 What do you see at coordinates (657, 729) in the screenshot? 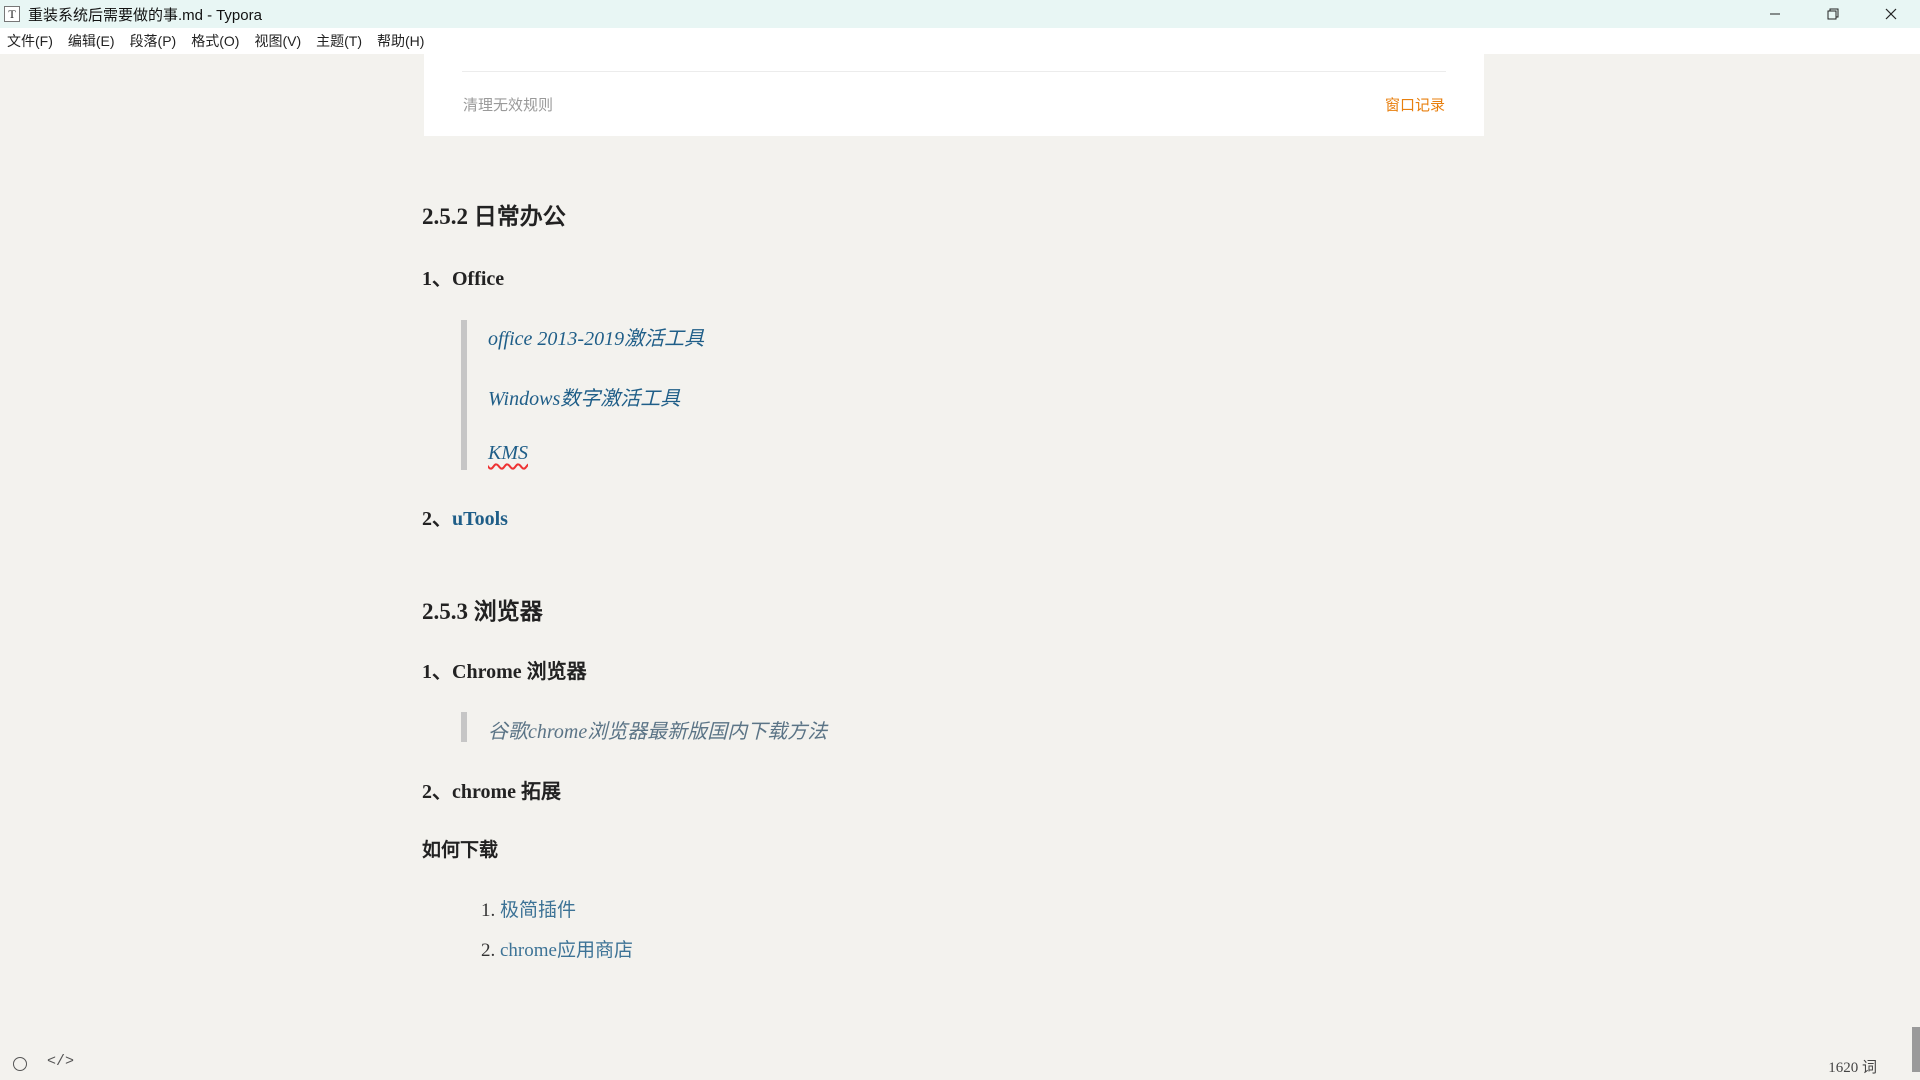
I see `quote-link-chrome-download: 谷歌chrome浏览器最新版国内下载方法` at bounding box center [657, 729].